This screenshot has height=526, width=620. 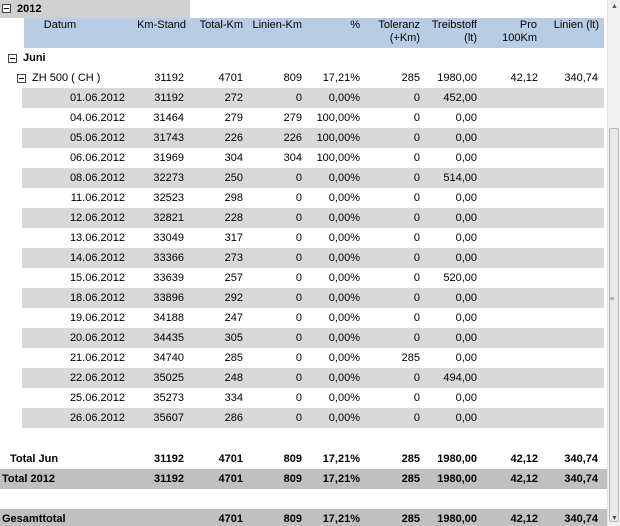 I want to click on header-text: Pro, so click(x=528, y=25).